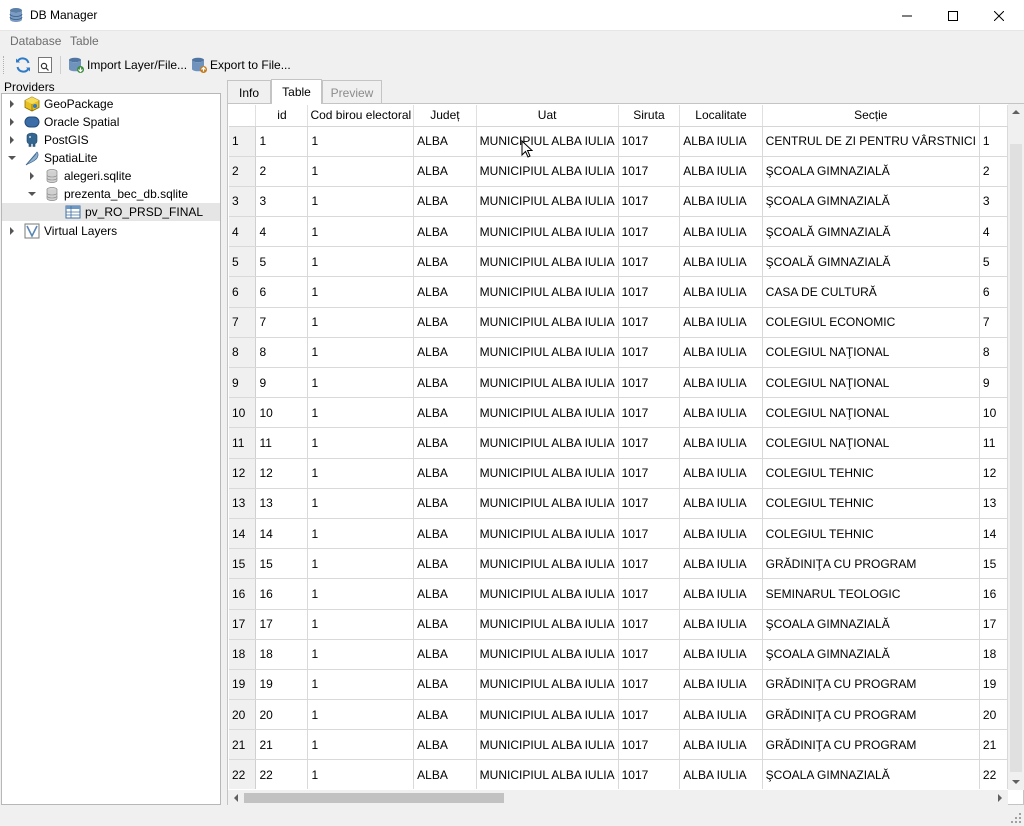  I want to click on table-cell: ŞCOALA GIMNAZIALĂ, so click(871, 202).